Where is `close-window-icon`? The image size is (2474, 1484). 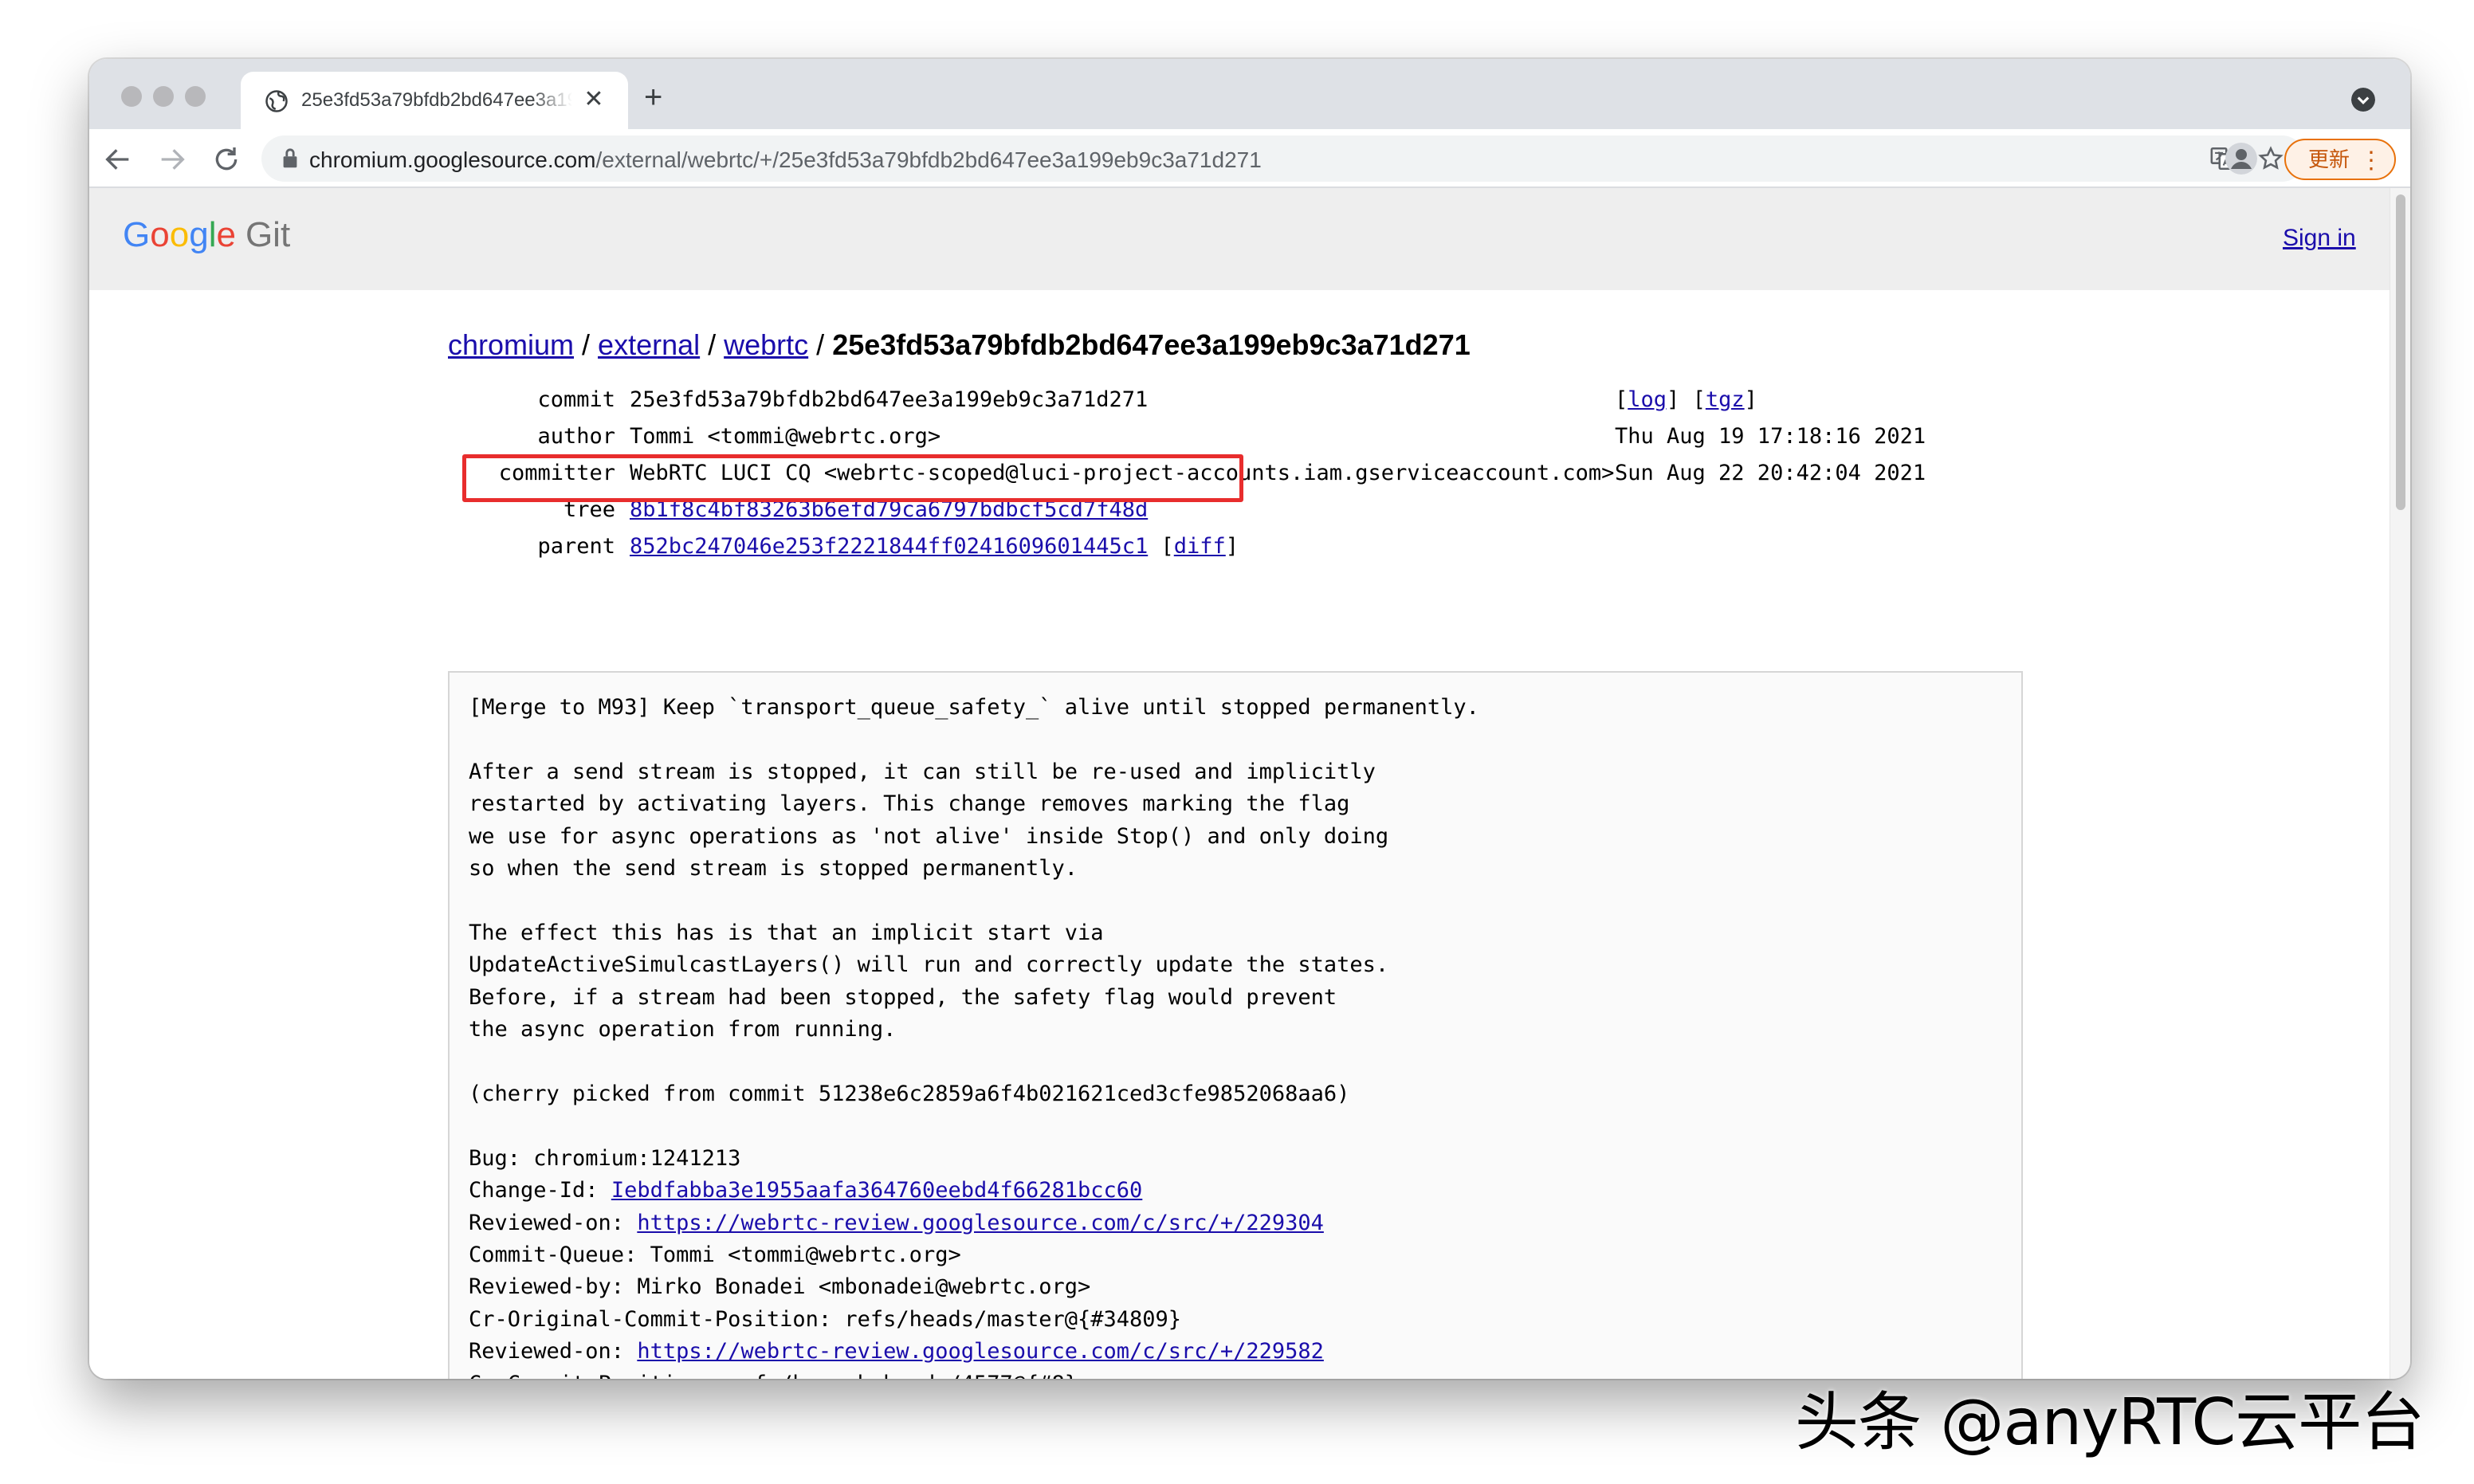 close-window-icon is located at coordinates (131, 96).